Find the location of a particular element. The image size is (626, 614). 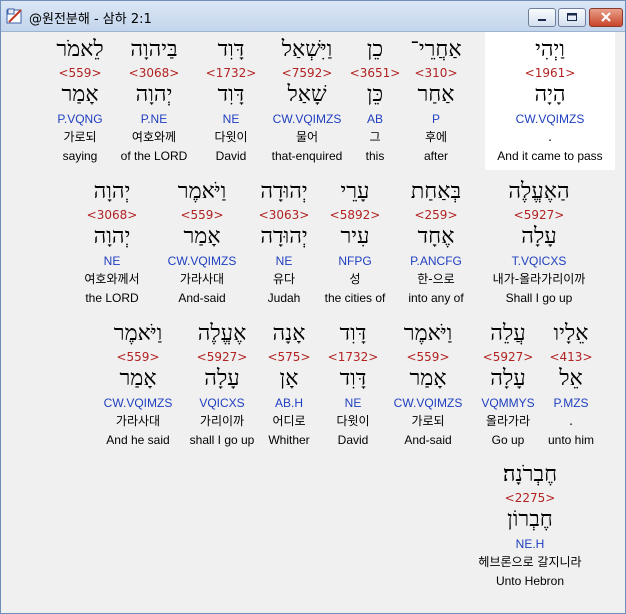

korean-gloss: 성 is located at coordinates (355, 279).